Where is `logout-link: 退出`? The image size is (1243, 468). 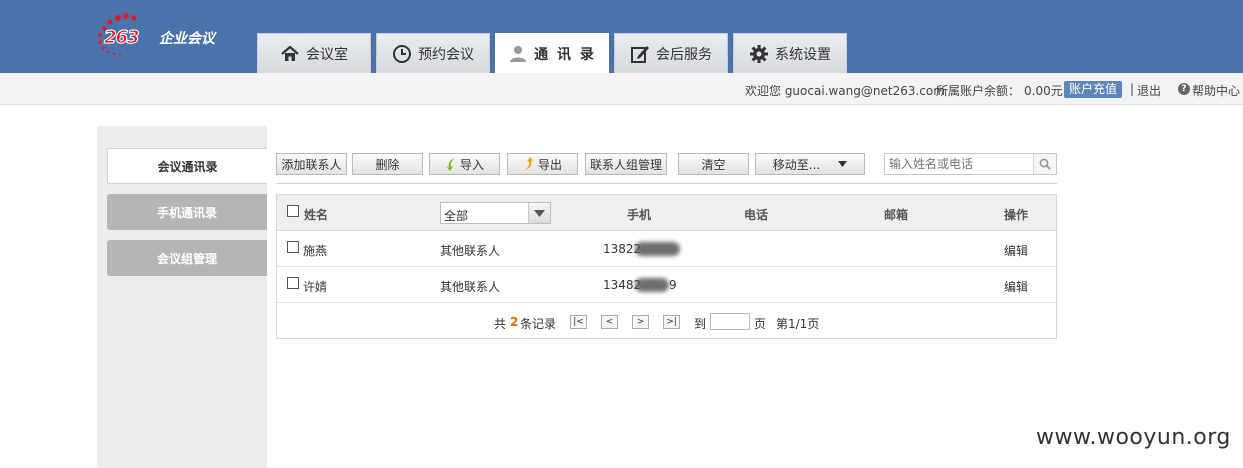 logout-link: 退出 is located at coordinates (1149, 90).